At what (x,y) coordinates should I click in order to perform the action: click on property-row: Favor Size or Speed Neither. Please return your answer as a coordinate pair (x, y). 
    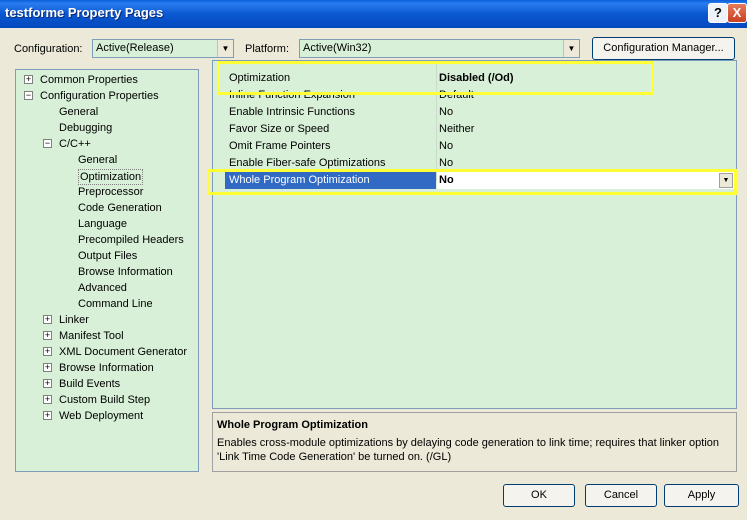
    Looking at the image, I should click on (474, 129).